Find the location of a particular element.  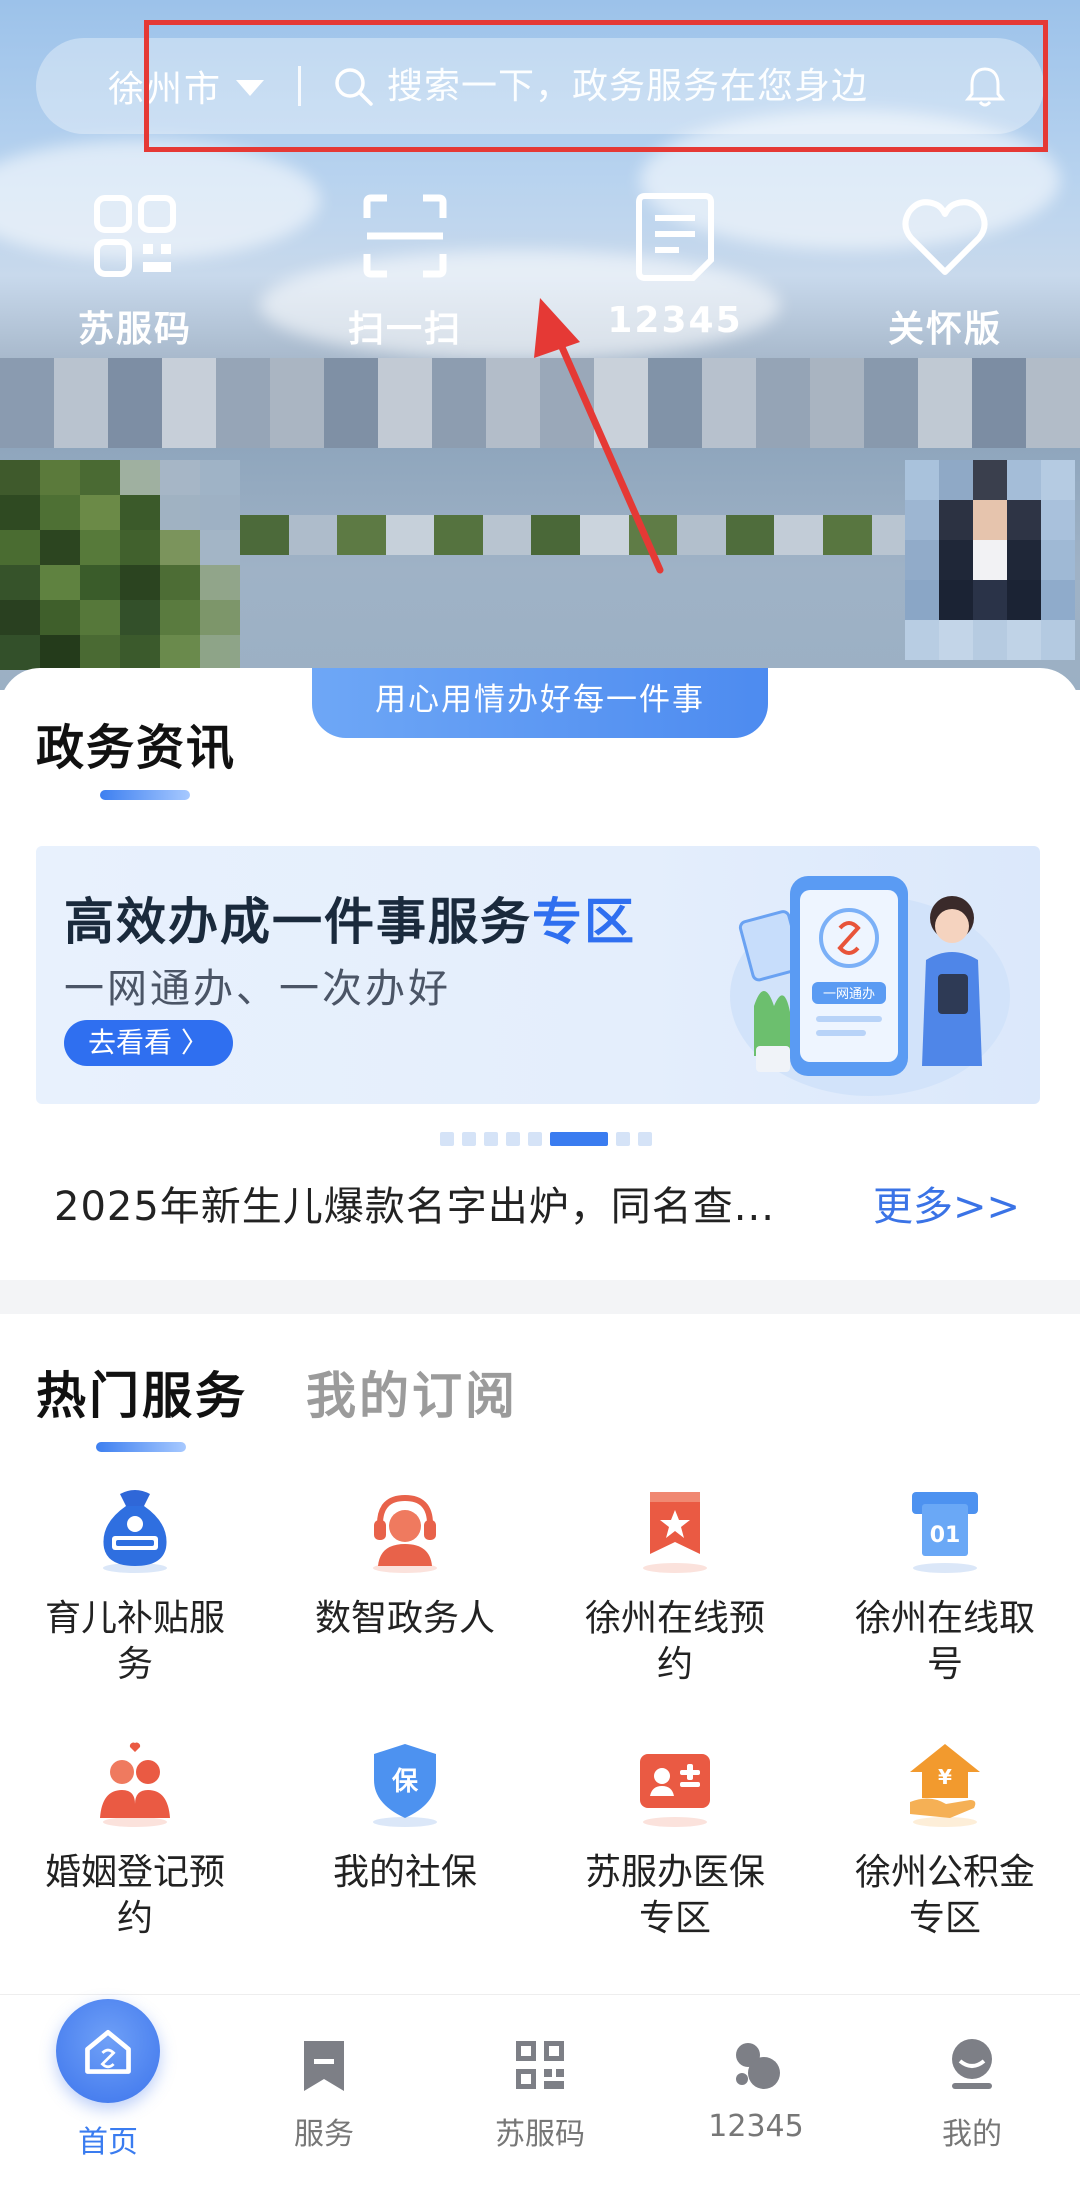

social-security-icon: 保 is located at coordinates (405, 1785).